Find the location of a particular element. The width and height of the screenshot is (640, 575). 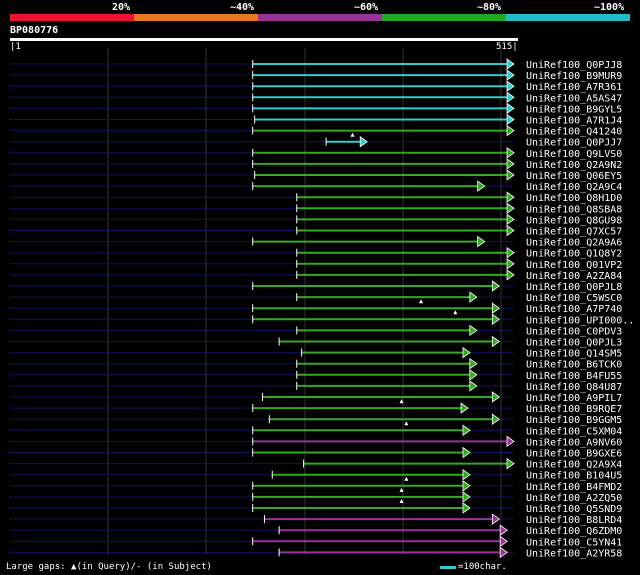

hit-label: UniRef100_A2ZA84 is located at coordinates (574, 276).